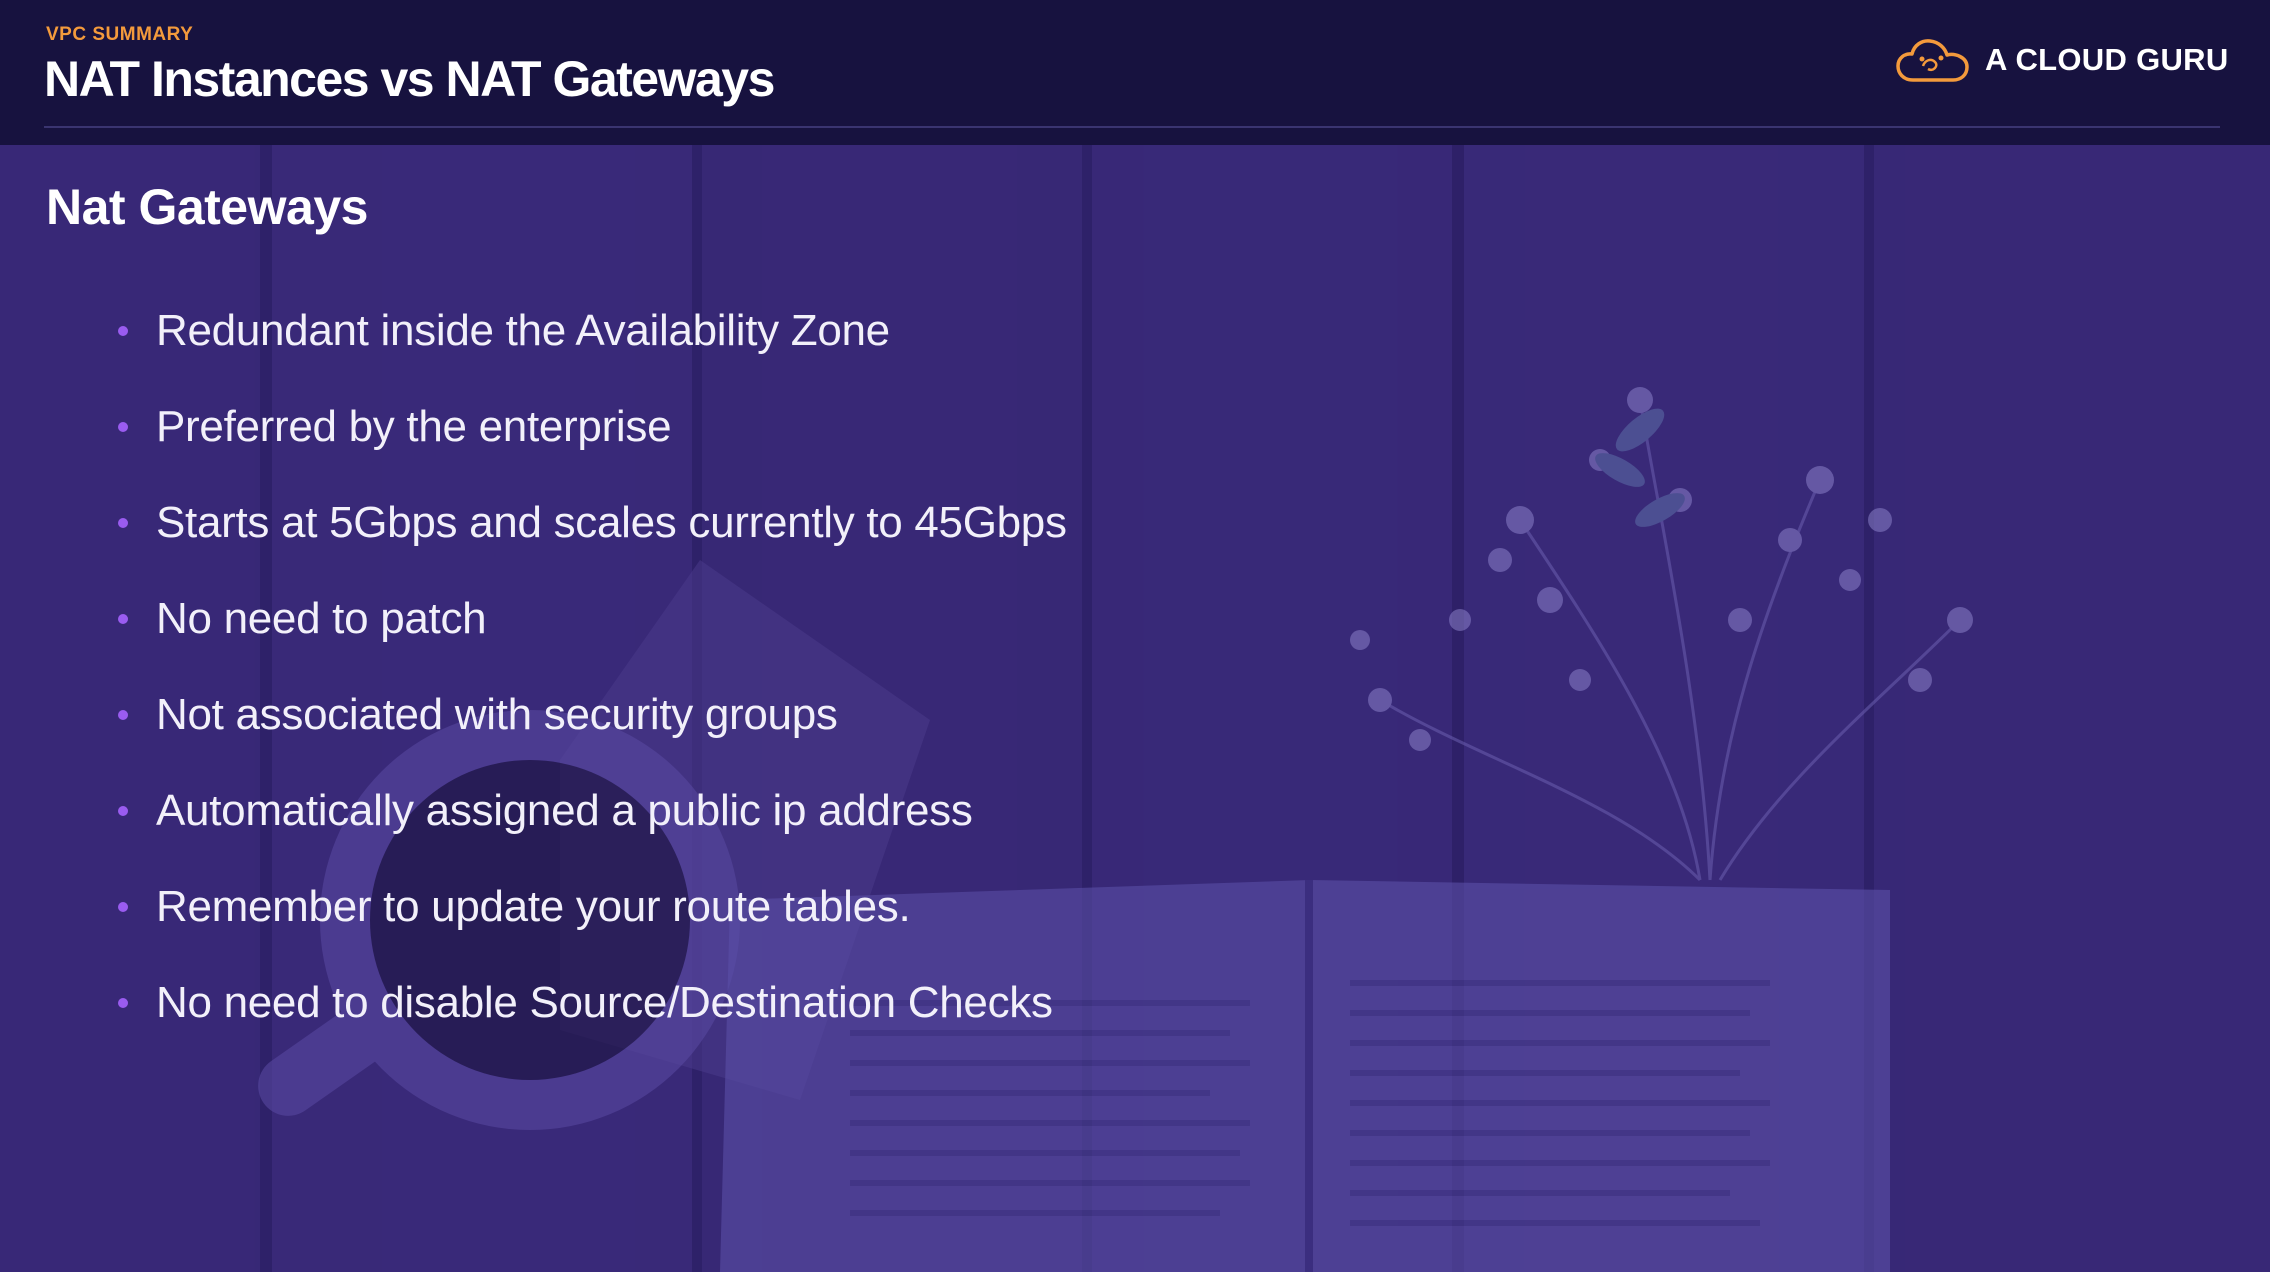  What do you see at coordinates (207, 207) in the screenshot?
I see `section-heading: Nat Gateways` at bounding box center [207, 207].